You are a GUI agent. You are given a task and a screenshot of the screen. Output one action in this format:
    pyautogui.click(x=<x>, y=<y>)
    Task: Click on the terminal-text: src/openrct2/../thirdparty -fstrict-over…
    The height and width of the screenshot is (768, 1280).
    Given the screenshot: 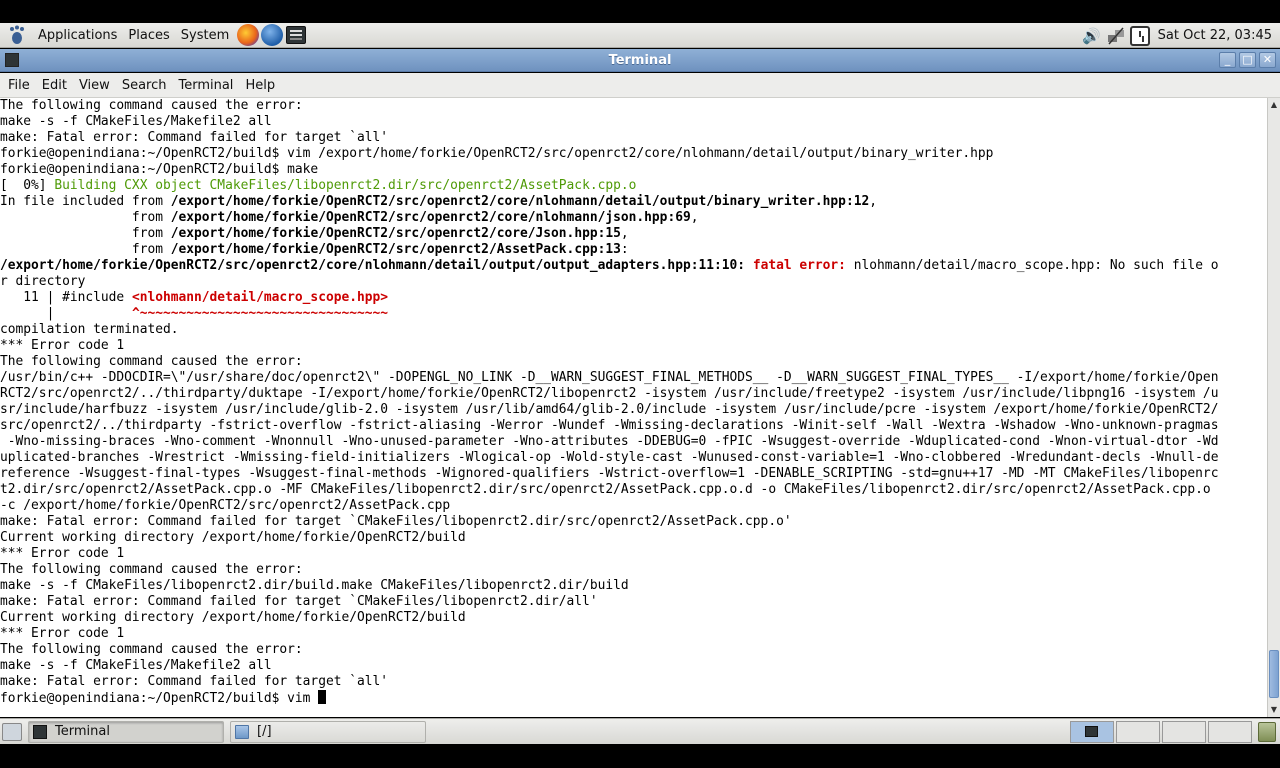 What is the action you would take?
    pyautogui.click(x=609, y=425)
    